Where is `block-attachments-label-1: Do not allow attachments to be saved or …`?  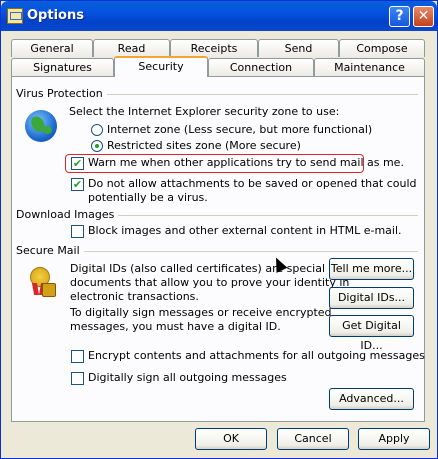 block-attachments-label-1: Do not allow attachments to be saved or … is located at coordinates (252, 183).